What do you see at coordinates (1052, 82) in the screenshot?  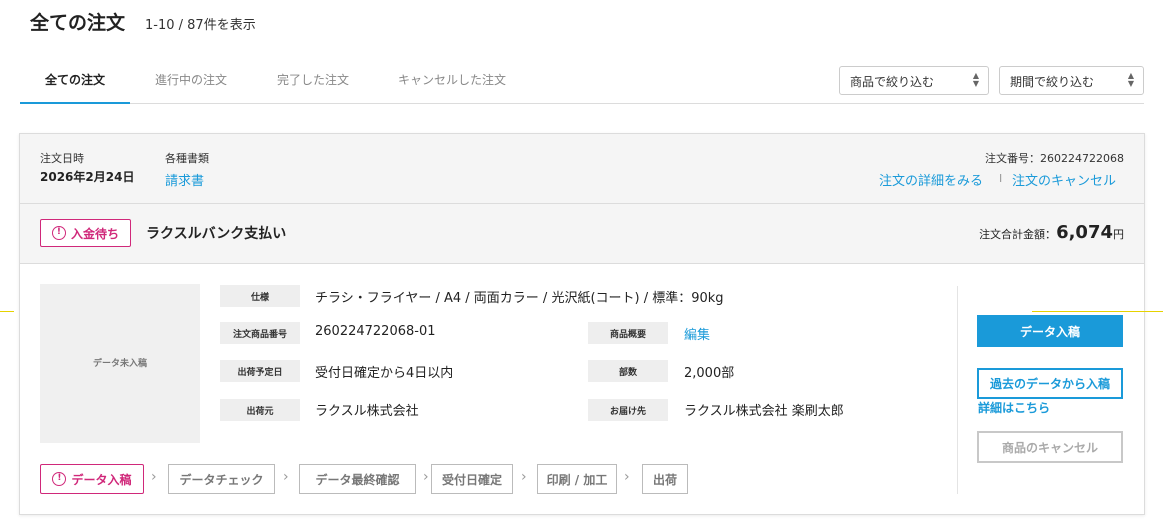 I see `period-filter-value: 期間で絞り込む` at bounding box center [1052, 82].